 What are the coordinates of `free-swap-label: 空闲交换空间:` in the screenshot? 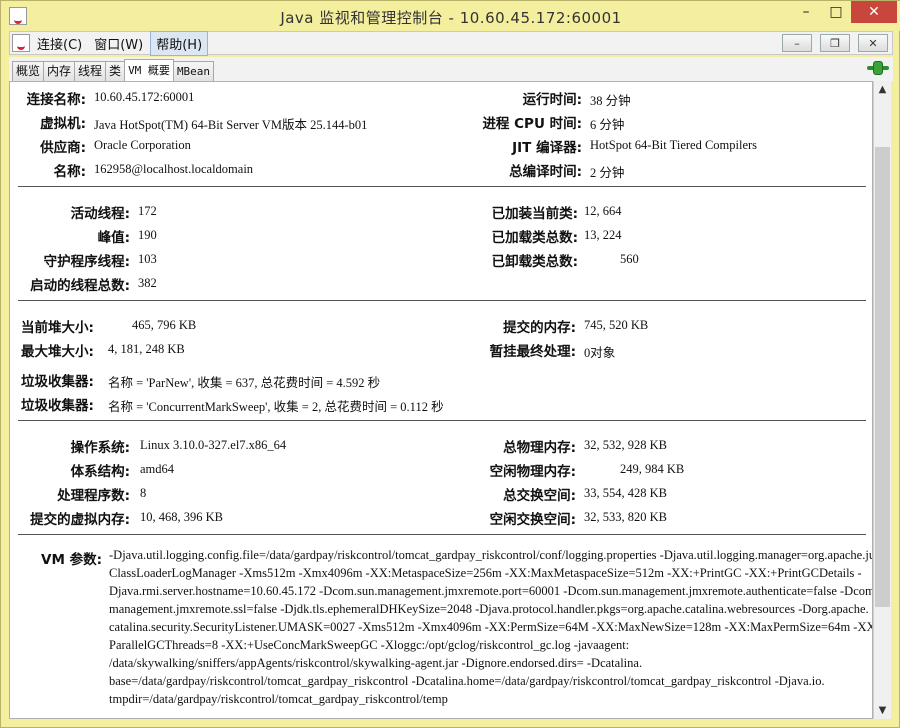 It's located at (532, 520).